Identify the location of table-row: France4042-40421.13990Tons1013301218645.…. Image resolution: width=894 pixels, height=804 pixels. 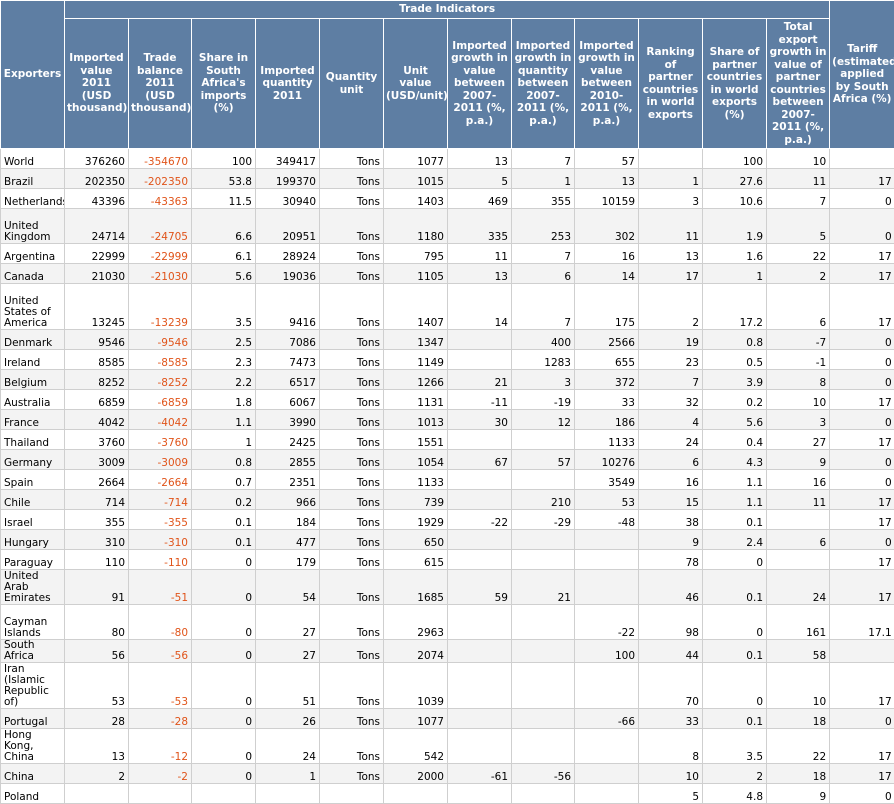
(447, 420).